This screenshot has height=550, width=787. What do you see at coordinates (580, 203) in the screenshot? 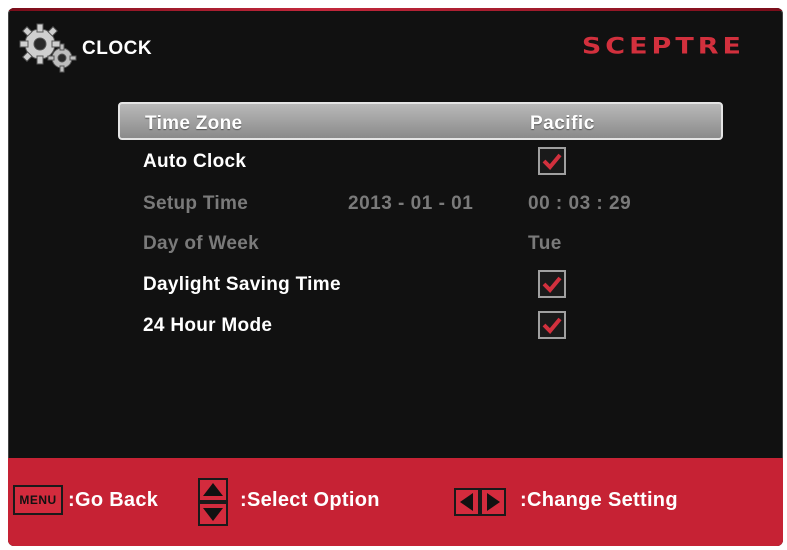
I see `setup-time-value: 00 : 03 : 29` at bounding box center [580, 203].